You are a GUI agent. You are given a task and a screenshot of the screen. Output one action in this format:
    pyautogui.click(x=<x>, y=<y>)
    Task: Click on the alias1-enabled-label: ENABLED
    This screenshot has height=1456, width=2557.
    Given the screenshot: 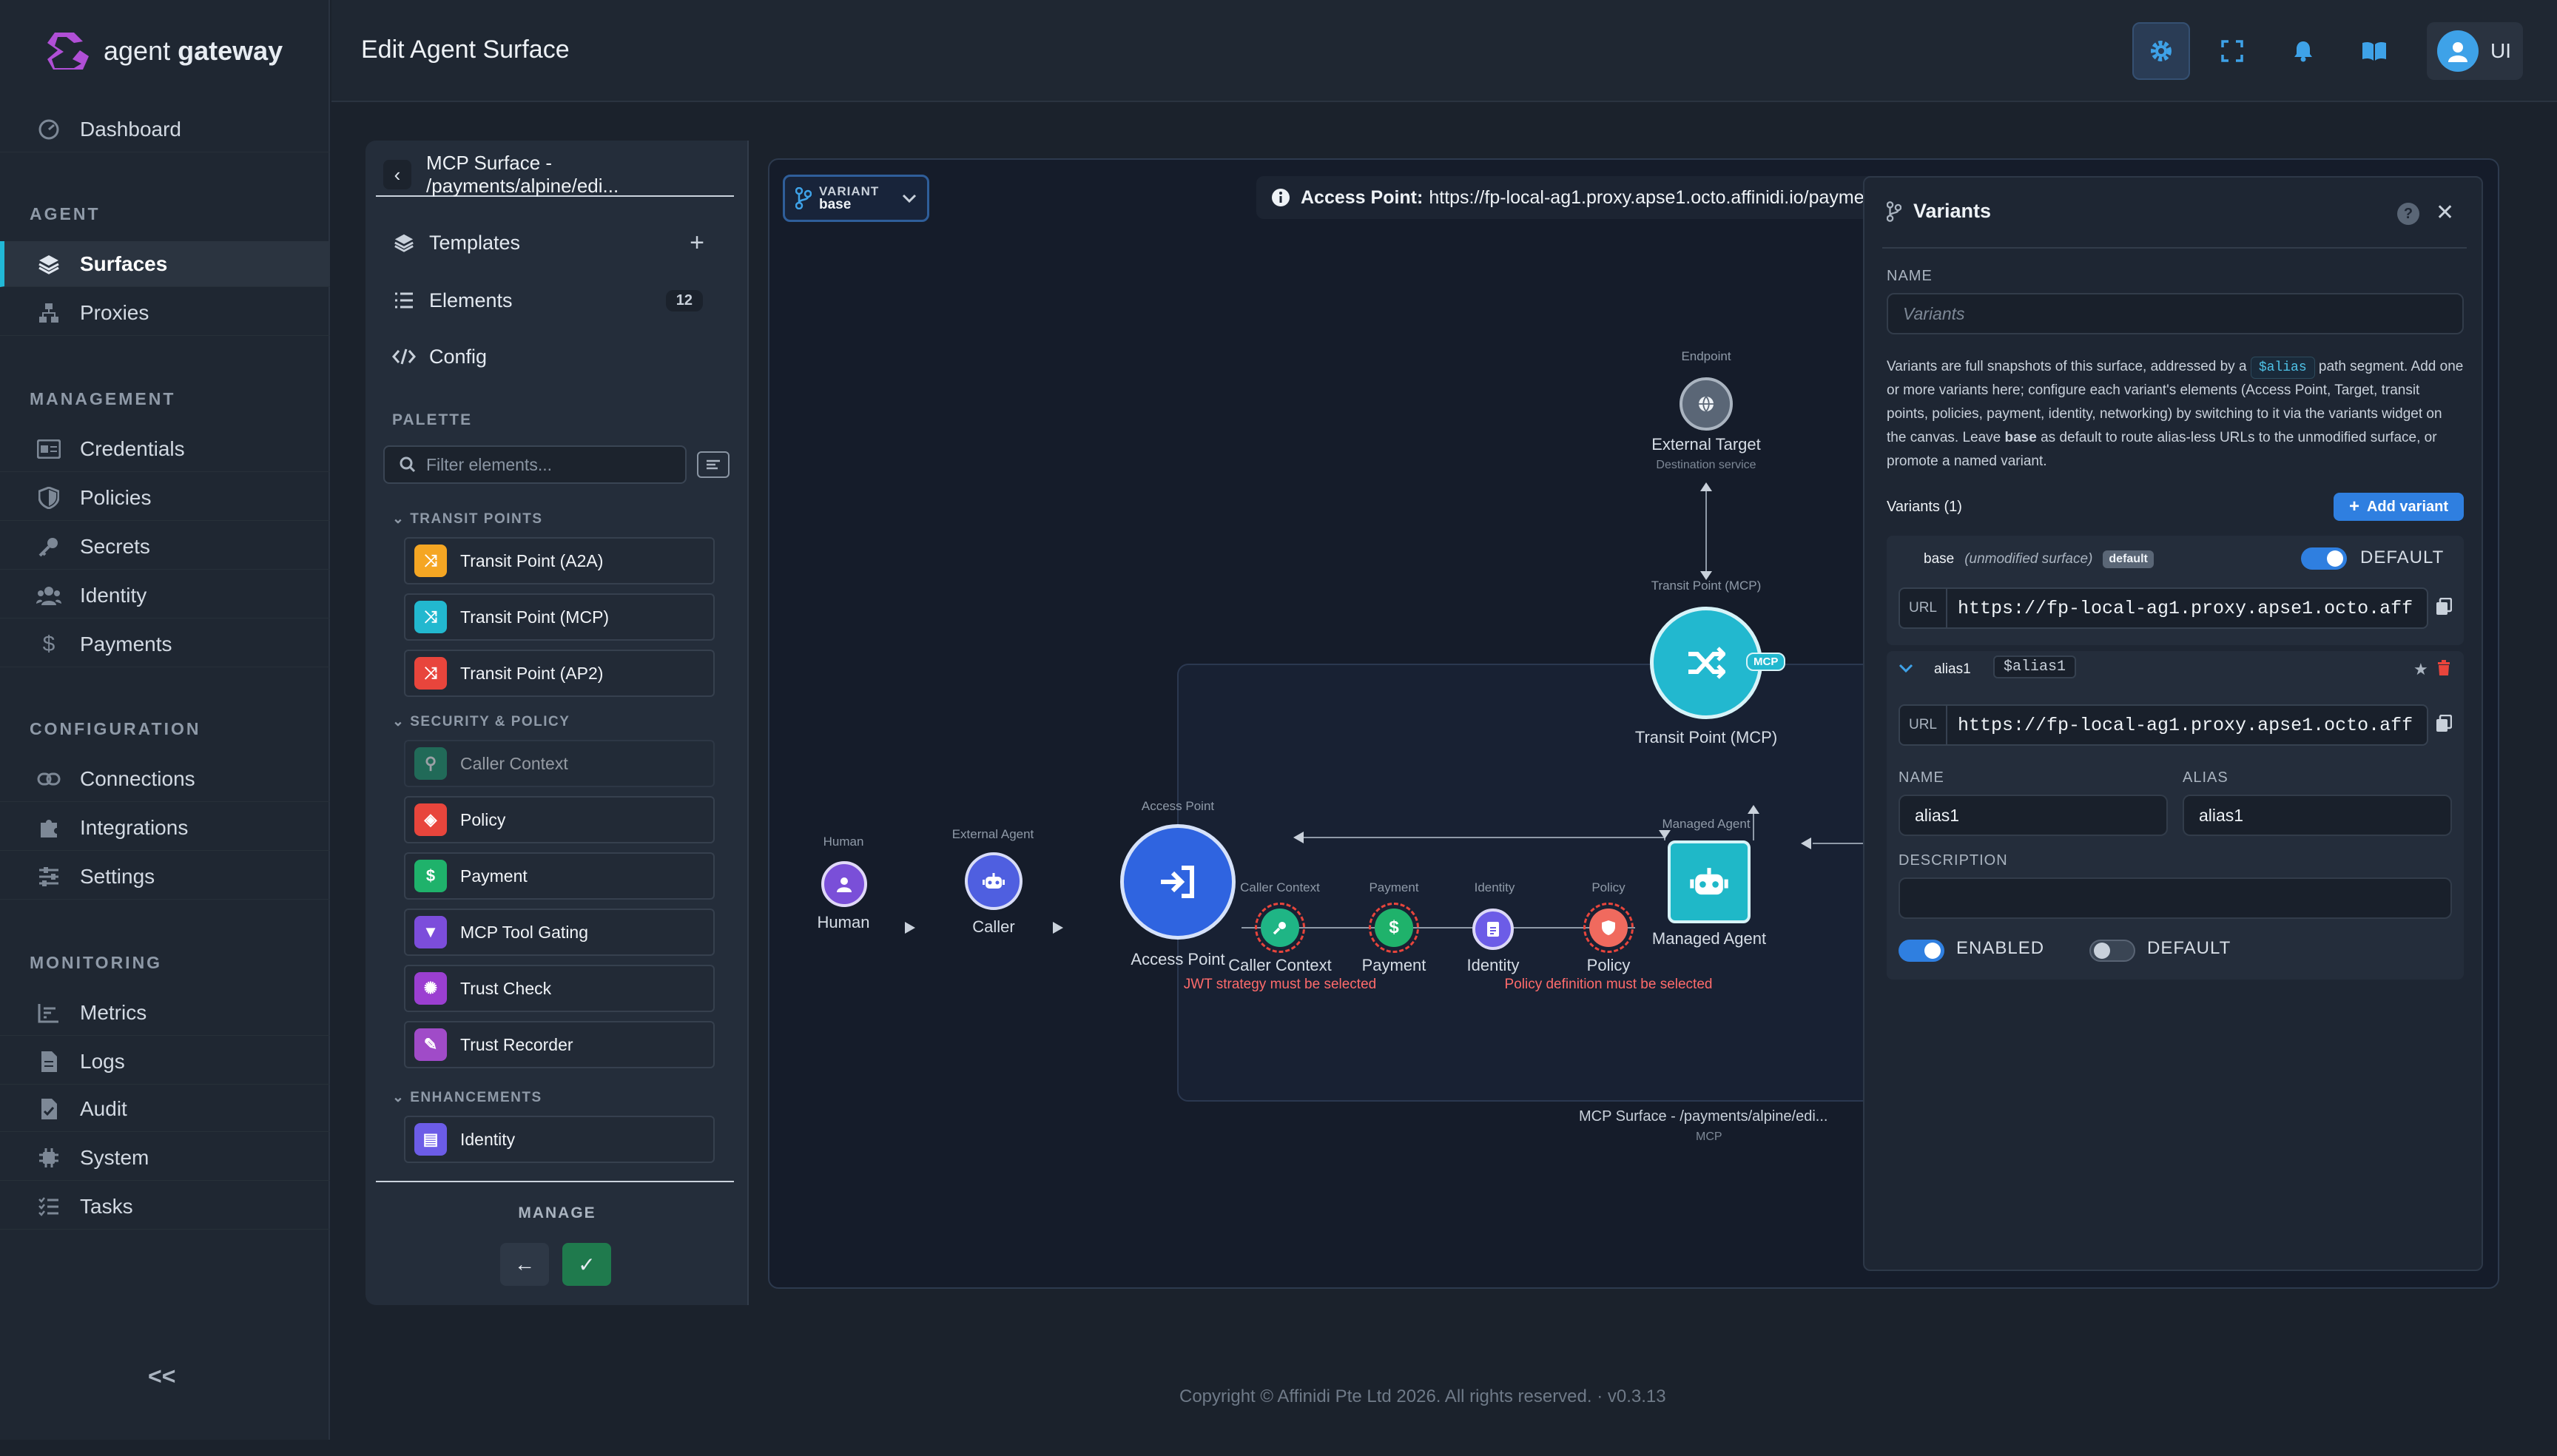 What is the action you would take?
    pyautogui.click(x=2001, y=948)
    